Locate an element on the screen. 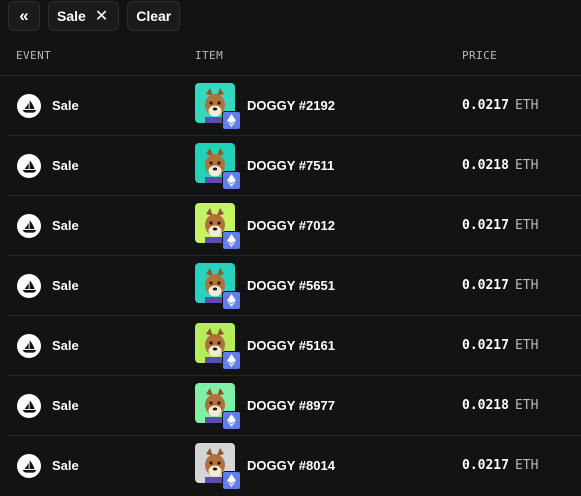 The height and width of the screenshot is (496, 581). item-name-link: DOGGY #7511 is located at coordinates (290, 165).